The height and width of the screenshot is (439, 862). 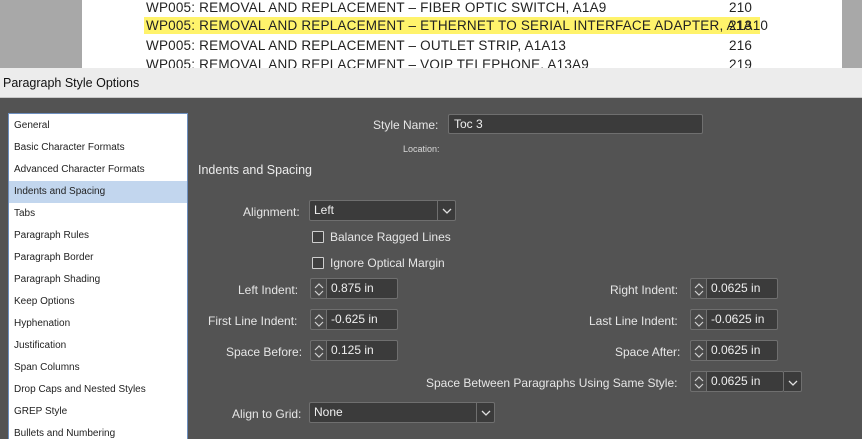 I want to click on space-between-stepper: 0.0625 in, so click(x=746, y=381).